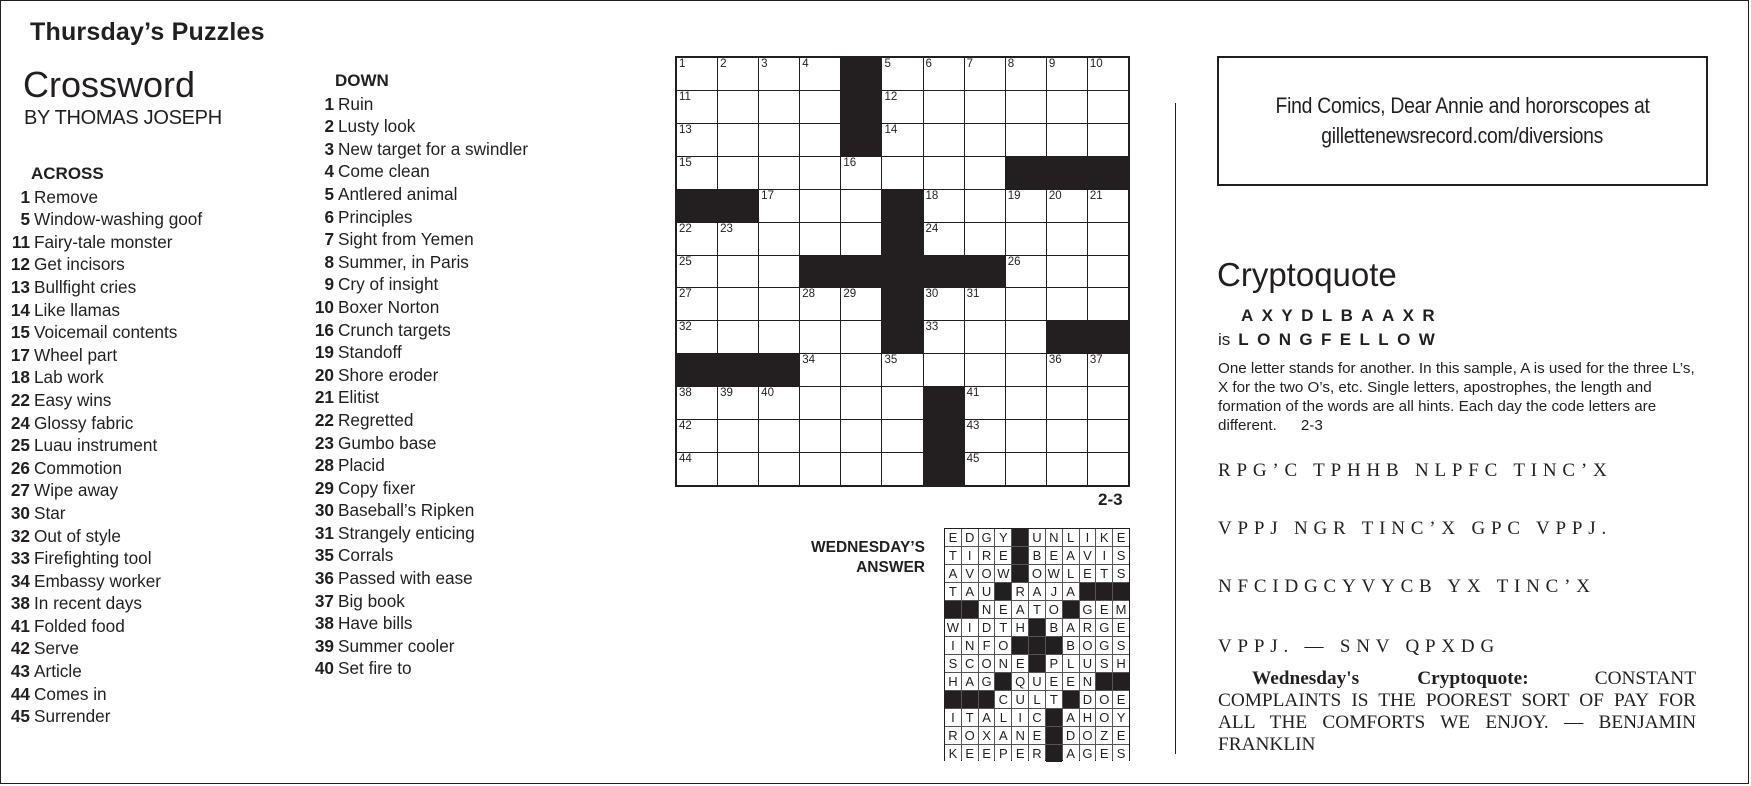 The width and height of the screenshot is (1751, 786). I want to click on crossword-cell: 43, so click(984, 436).